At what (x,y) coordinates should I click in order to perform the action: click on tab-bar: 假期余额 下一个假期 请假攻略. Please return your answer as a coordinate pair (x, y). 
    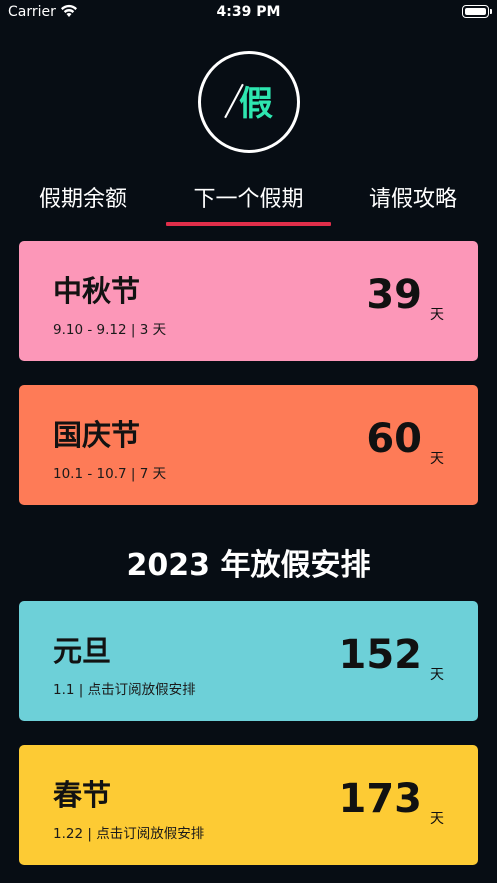
    Looking at the image, I should click on (248, 205).